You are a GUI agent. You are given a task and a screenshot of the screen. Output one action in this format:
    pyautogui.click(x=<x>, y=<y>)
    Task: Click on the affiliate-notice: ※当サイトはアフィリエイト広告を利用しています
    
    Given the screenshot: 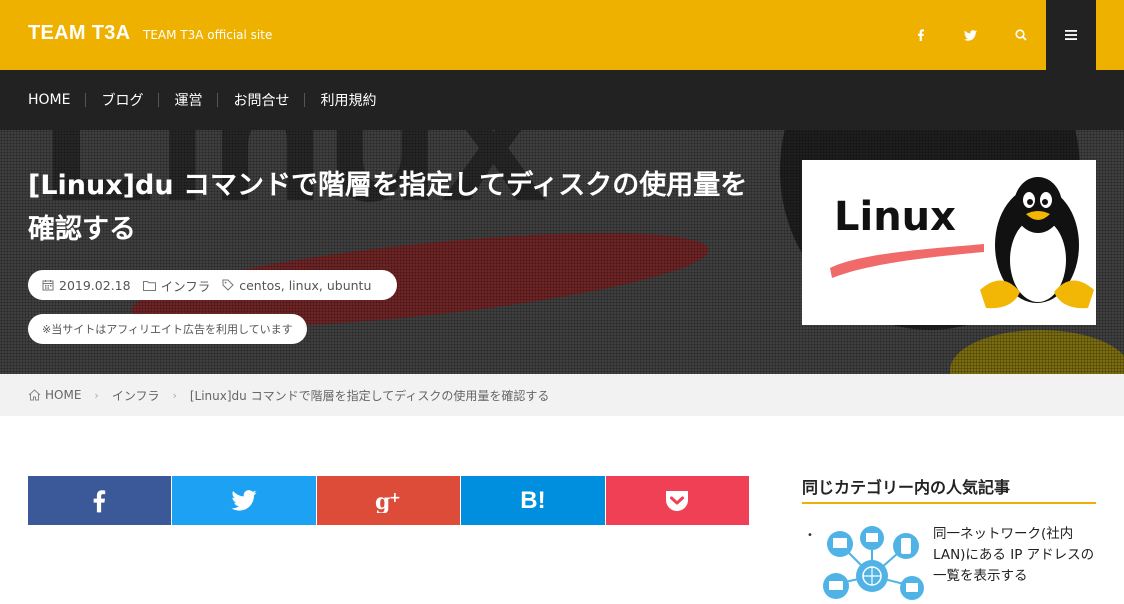 What is the action you would take?
    pyautogui.click(x=167, y=329)
    